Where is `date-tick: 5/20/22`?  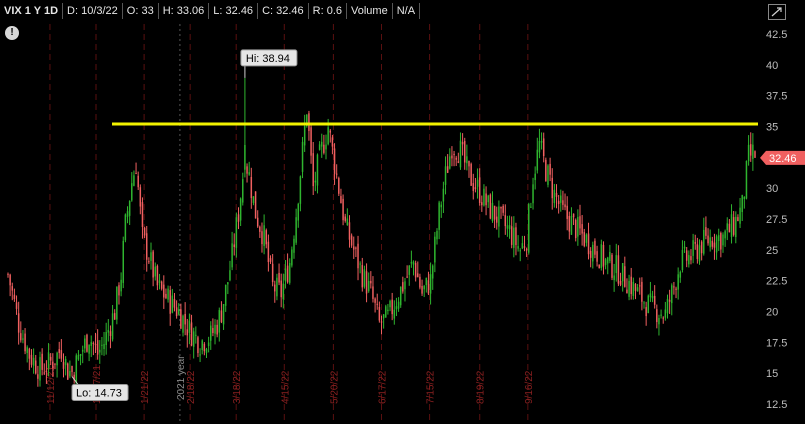
date-tick: 5/20/22 is located at coordinates (334, 387).